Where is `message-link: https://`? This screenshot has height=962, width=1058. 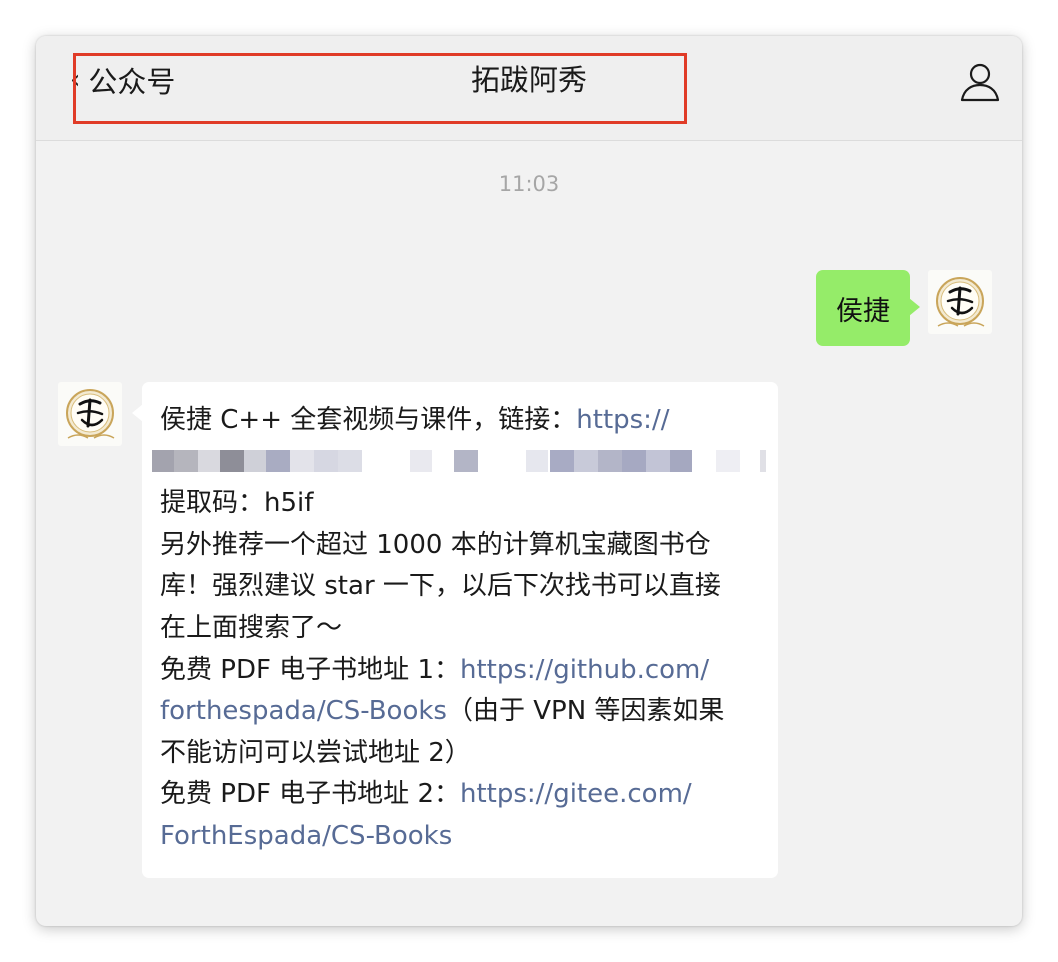
message-link: https:// is located at coordinates (622, 420).